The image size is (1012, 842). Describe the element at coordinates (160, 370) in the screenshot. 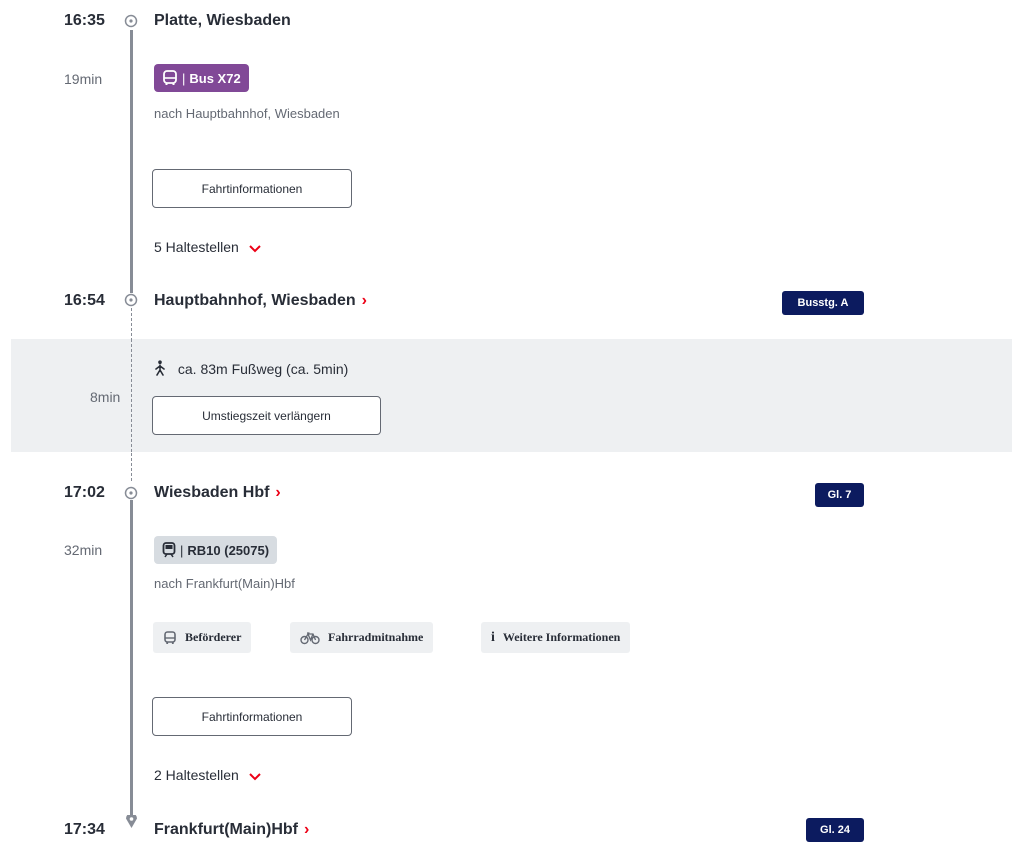

I see `walking-person-icon` at that location.